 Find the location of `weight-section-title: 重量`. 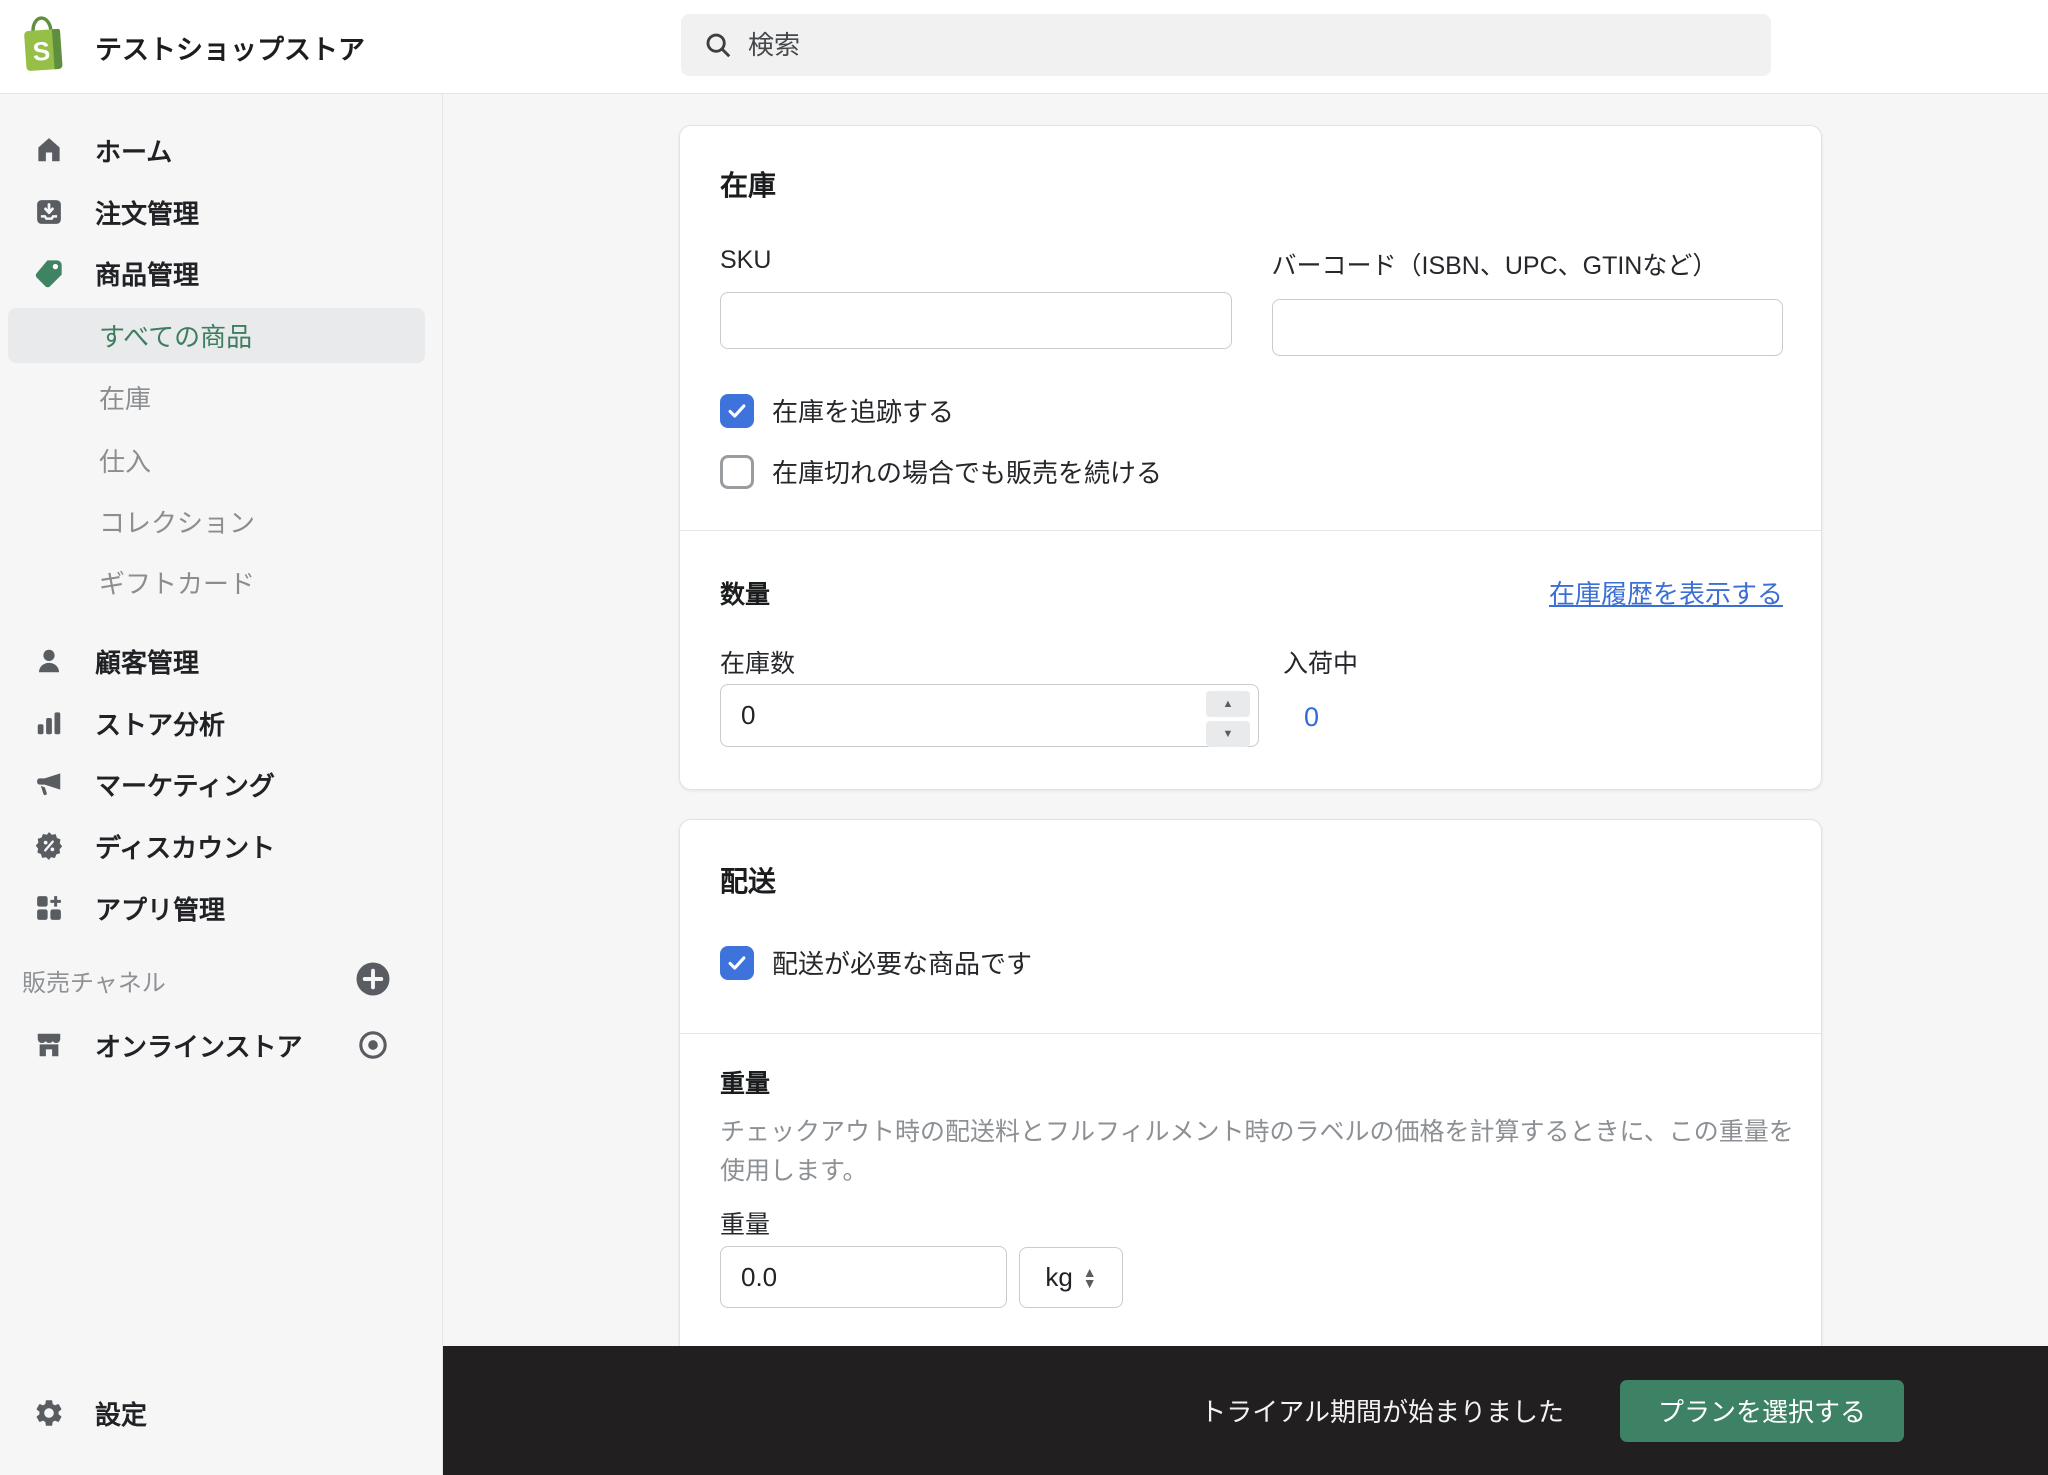

weight-section-title: 重量 is located at coordinates (745, 1084).